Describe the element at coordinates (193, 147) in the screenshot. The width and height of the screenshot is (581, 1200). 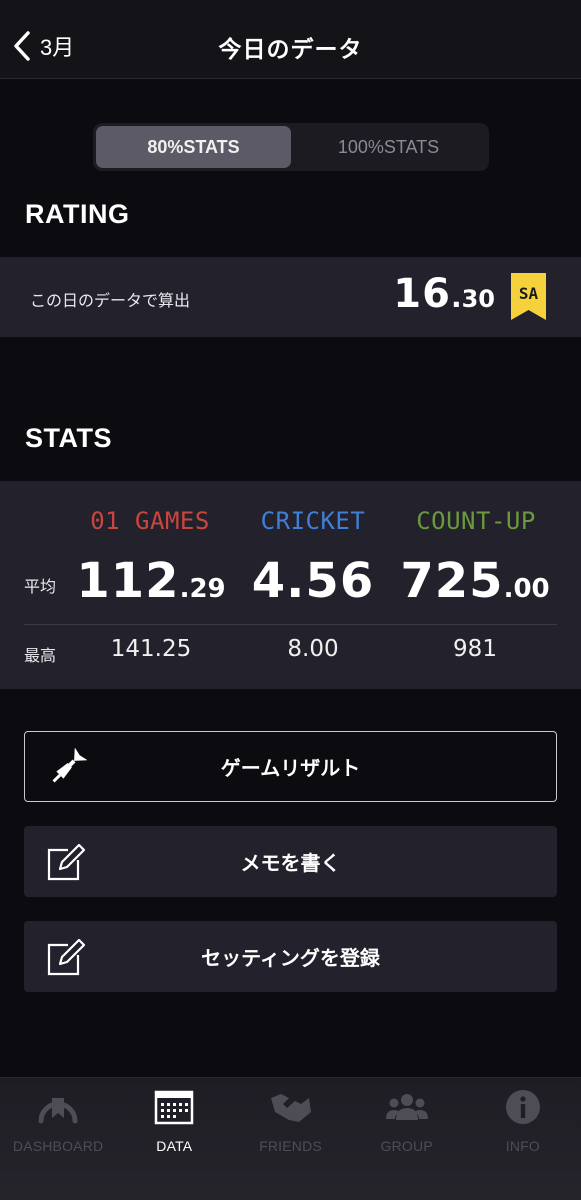
I see `segment-80-stats: 80%STATS` at that location.